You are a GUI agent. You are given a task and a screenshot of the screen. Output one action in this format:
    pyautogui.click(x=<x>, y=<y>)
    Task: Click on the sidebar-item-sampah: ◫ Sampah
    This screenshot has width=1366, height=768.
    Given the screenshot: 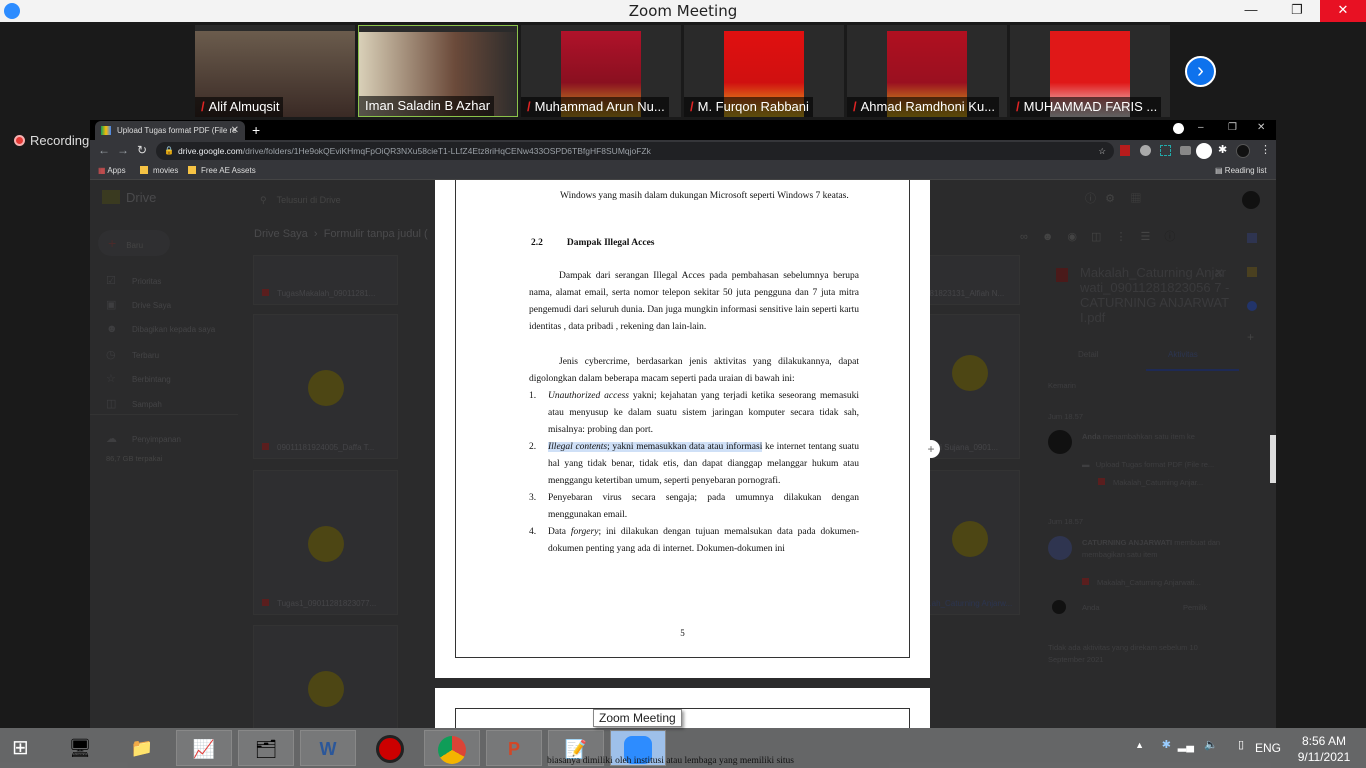 What is the action you would take?
    pyautogui.click(x=134, y=403)
    